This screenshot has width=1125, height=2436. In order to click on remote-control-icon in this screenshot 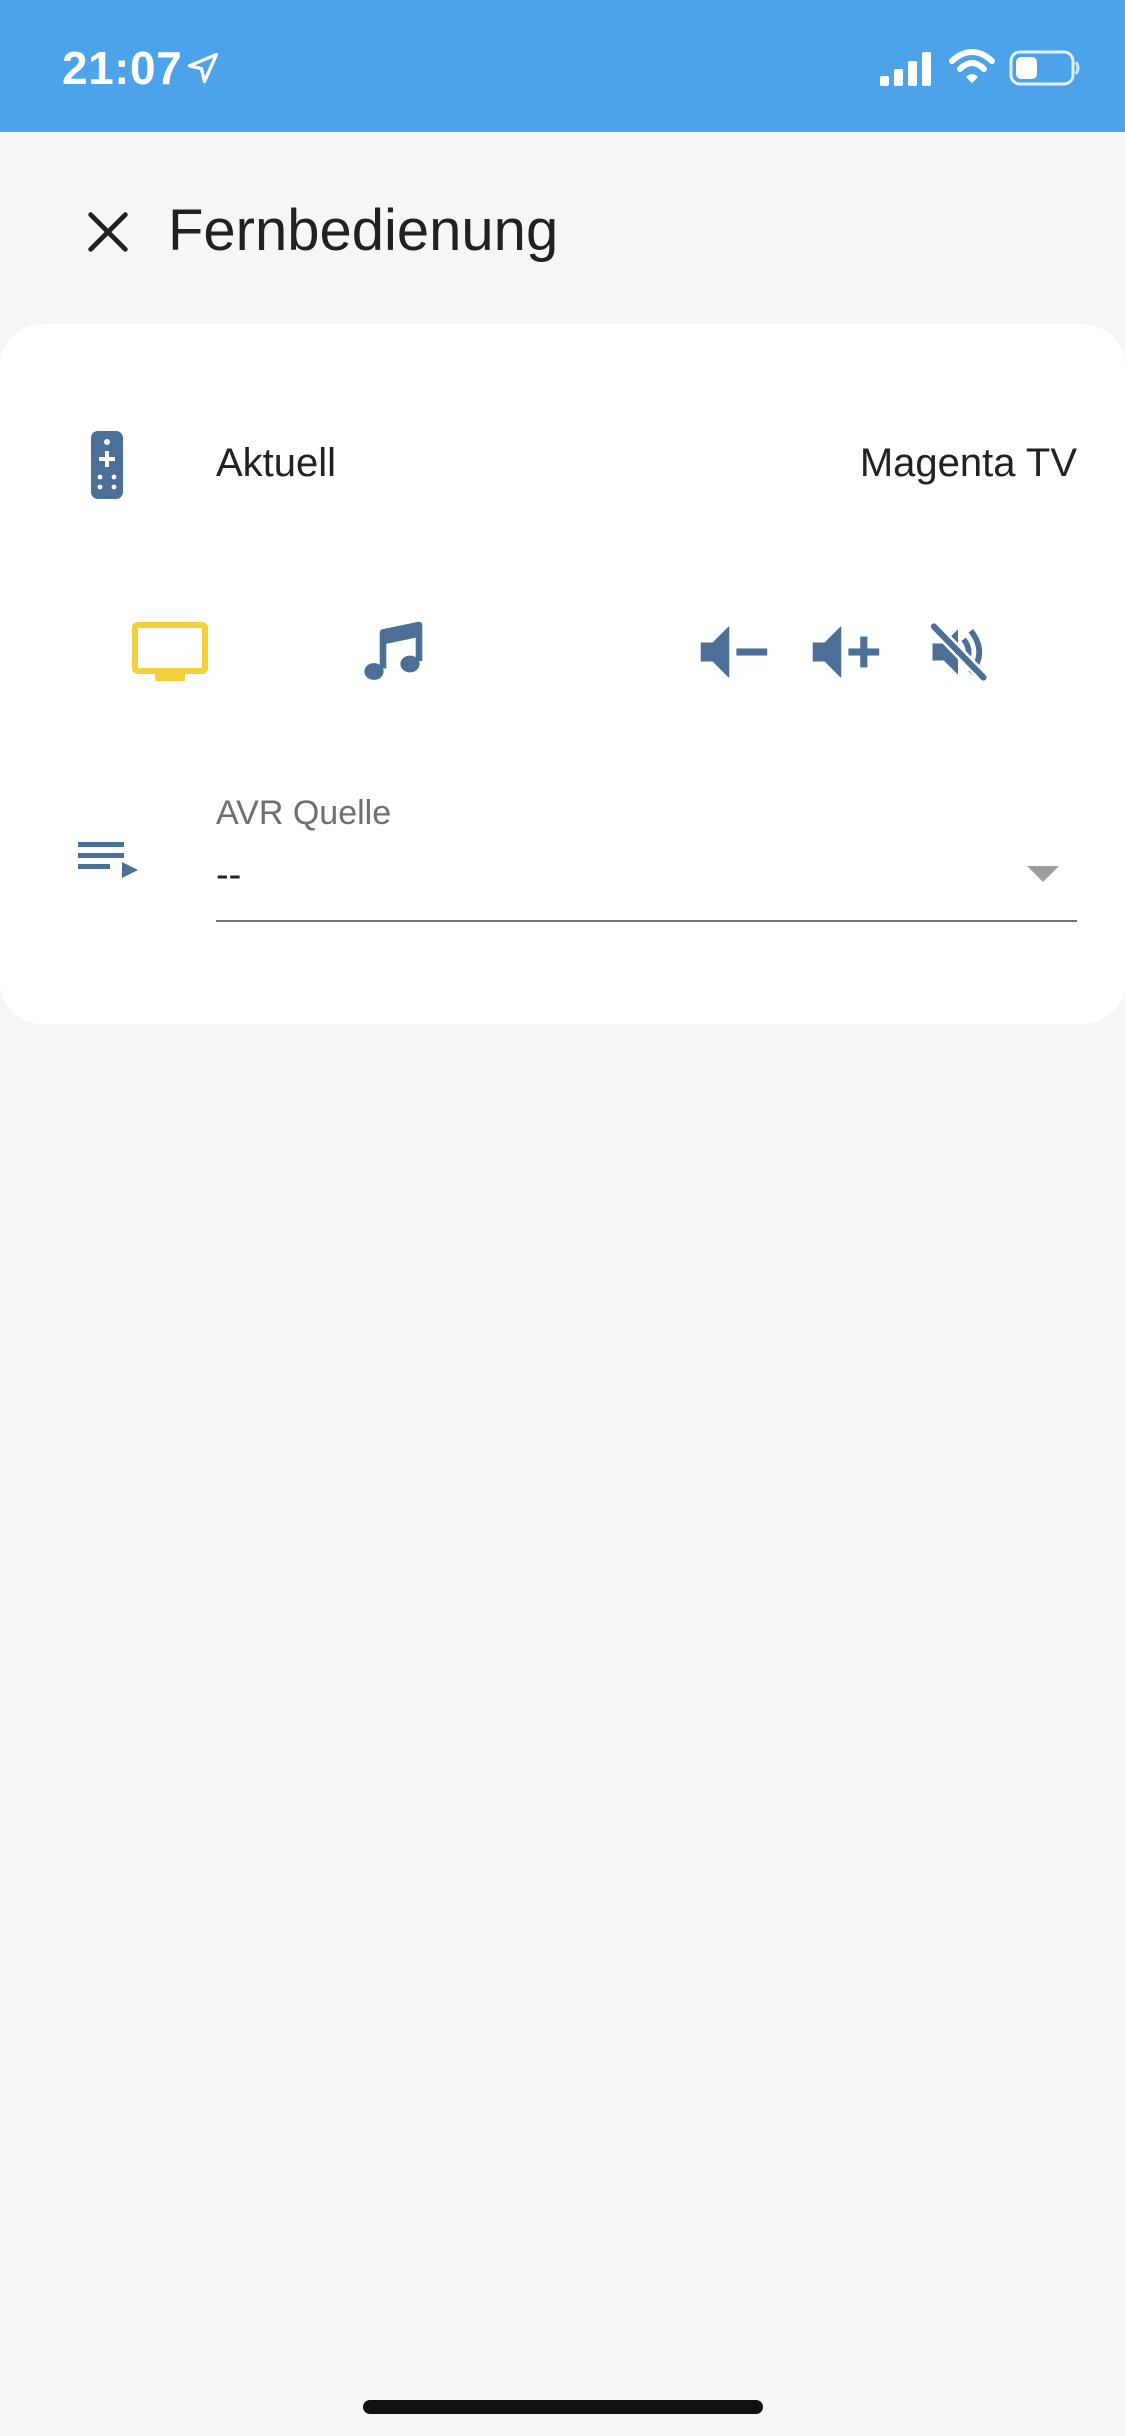, I will do `click(107, 465)`.